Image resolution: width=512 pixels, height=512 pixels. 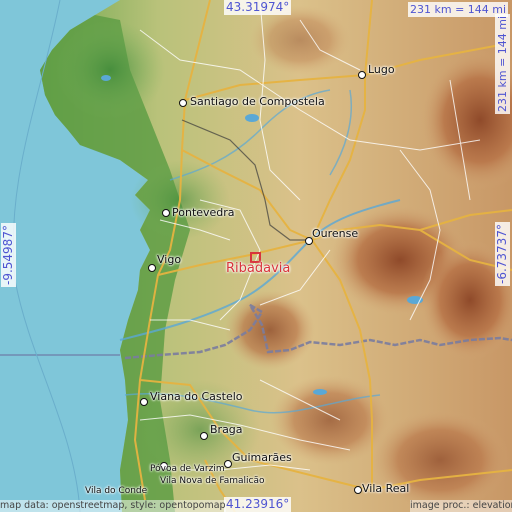 I want to click on braga-label: Braga, so click(x=226, y=429).